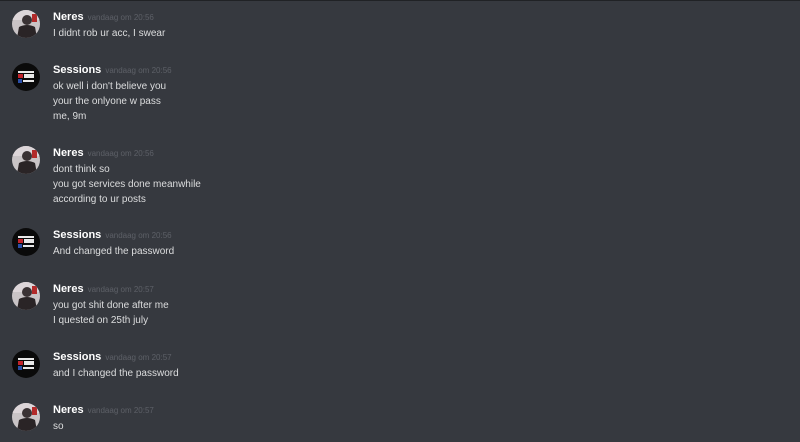  I want to click on message-text: And changed the password, so click(114, 251).